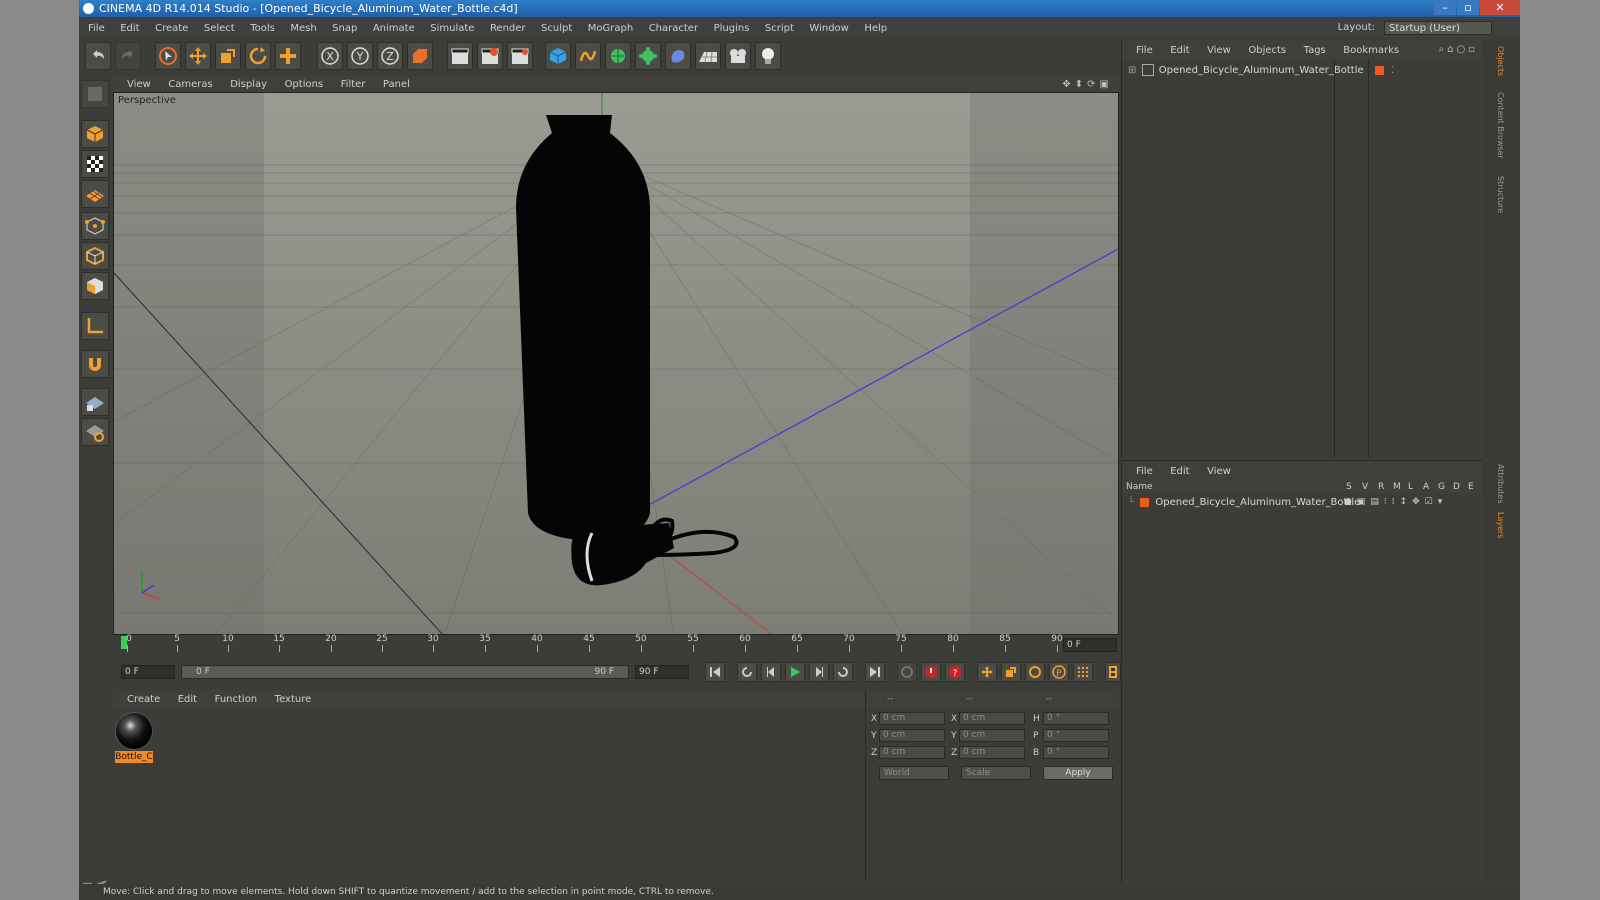 Image resolution: width=1600 pixels, height=900 pixels. What do you see at coordinates (992, 735) in the screenshot?
I see `size-y-field: 0 cm` at bounding box center [992, 735].